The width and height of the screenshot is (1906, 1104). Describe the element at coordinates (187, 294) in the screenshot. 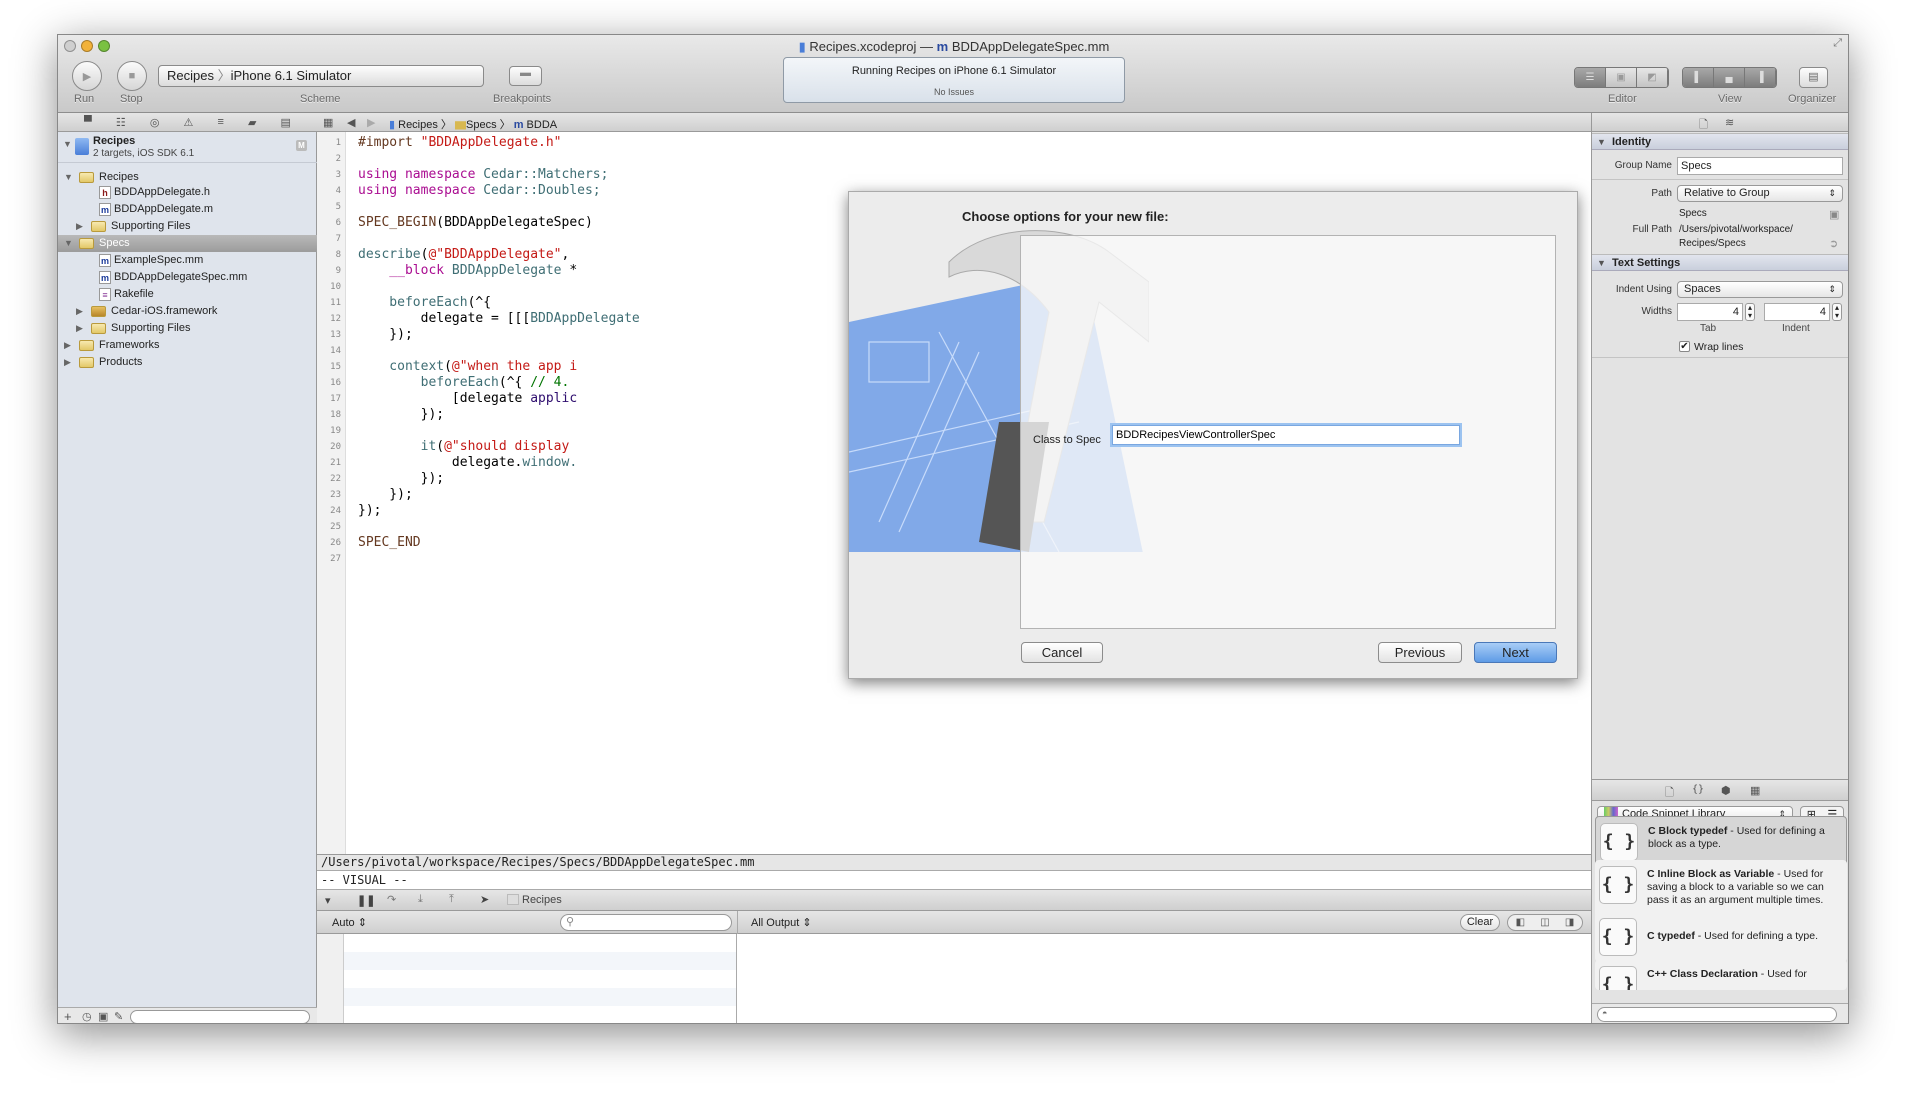

I see `navigator-item: ≡ Rakefile` at that location.